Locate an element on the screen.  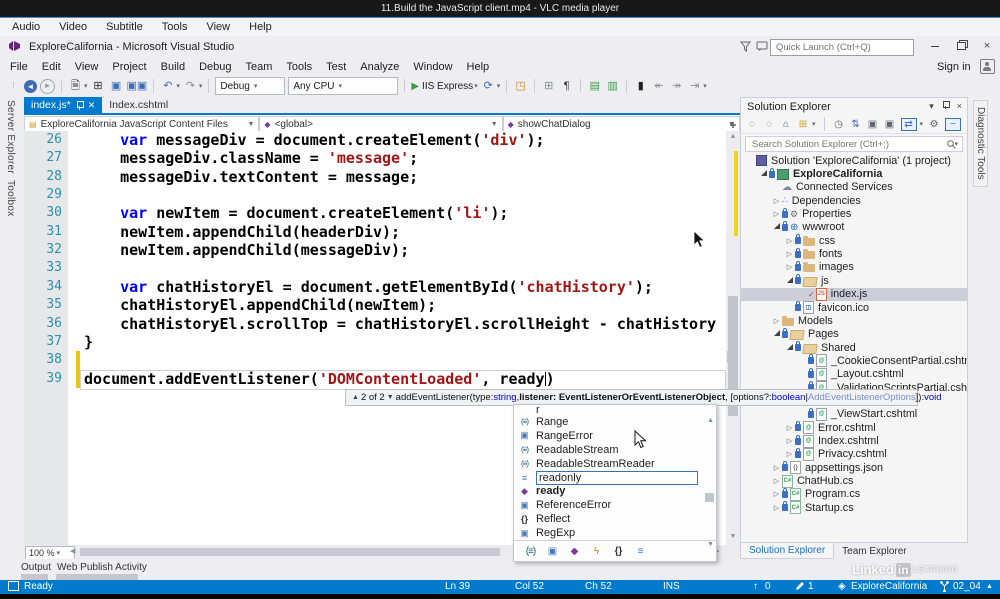
sx-collapse-all-icon: − is located at coordinates (953, 124).